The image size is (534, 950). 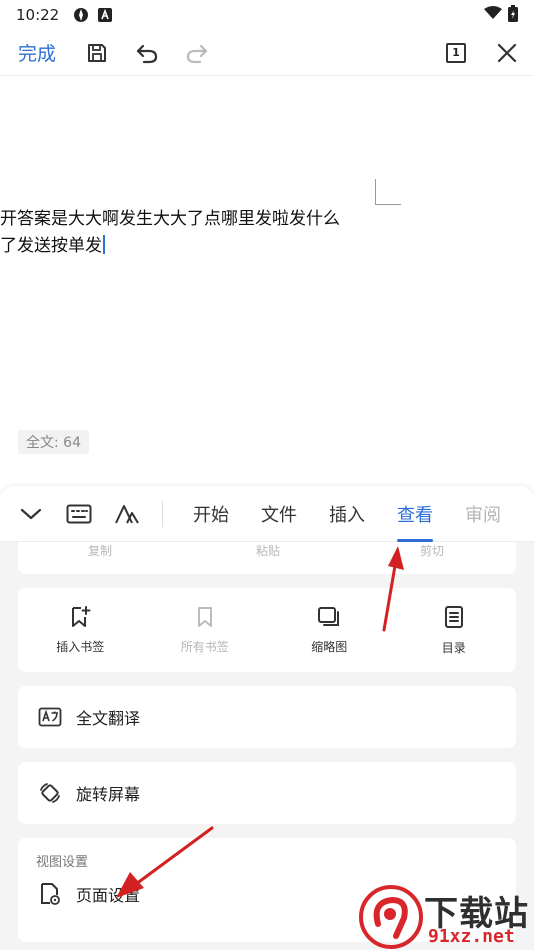 I want to click on rotate-screen-icon, so click(x=50, y=793).